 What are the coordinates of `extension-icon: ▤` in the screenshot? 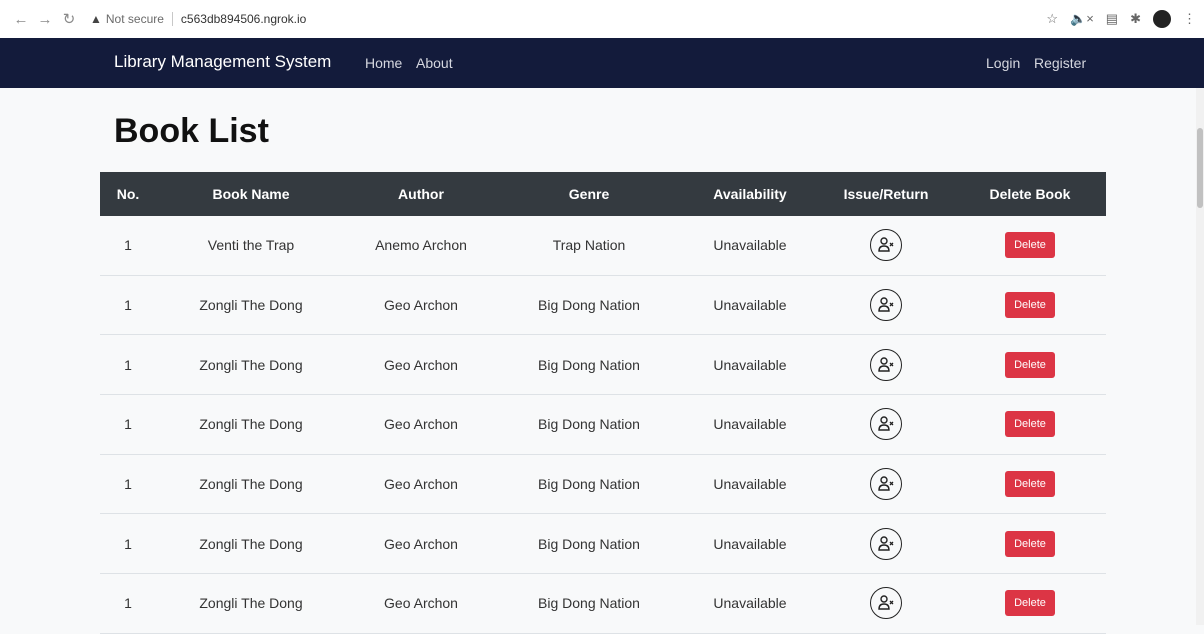 It's located at (1112, 19).